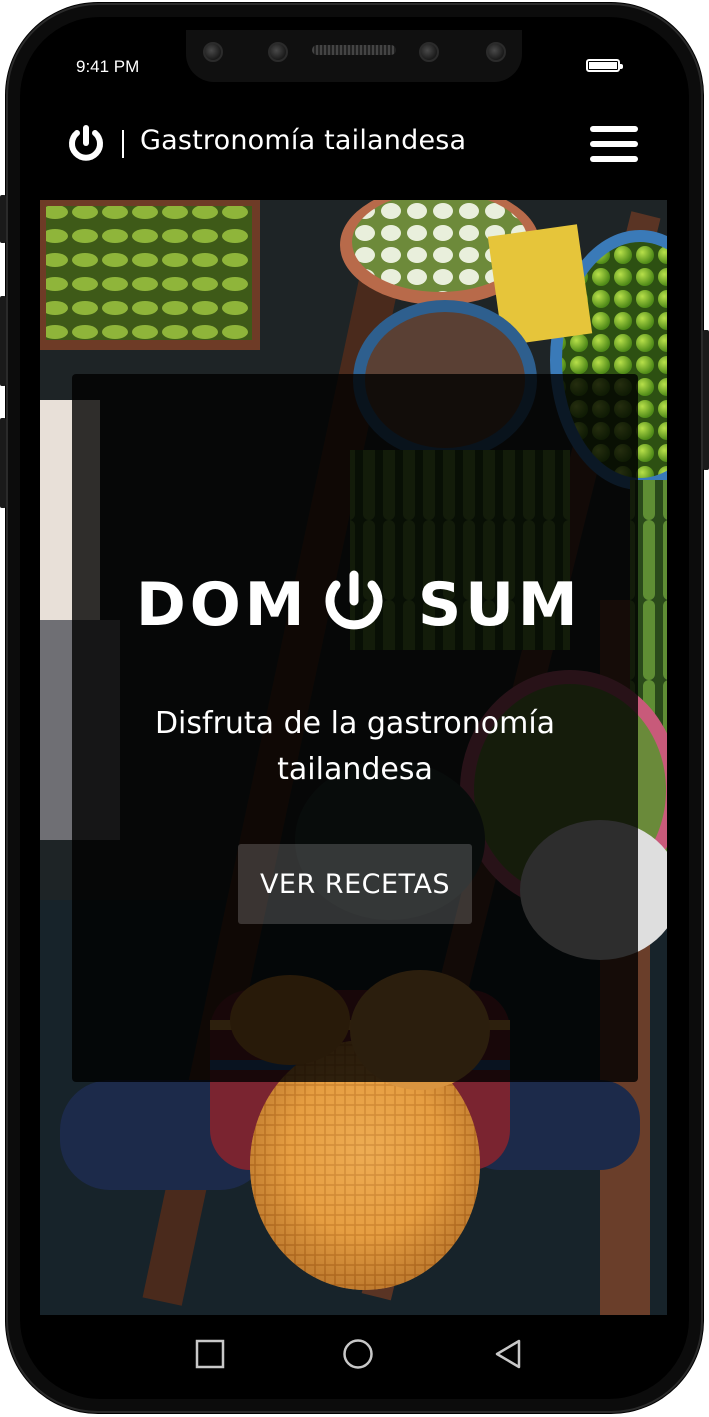 Image resolution: width=709 pixels, height=1417 pixels. I want to click on dom-sum-logo: DOM SUM, so click(356, 601).